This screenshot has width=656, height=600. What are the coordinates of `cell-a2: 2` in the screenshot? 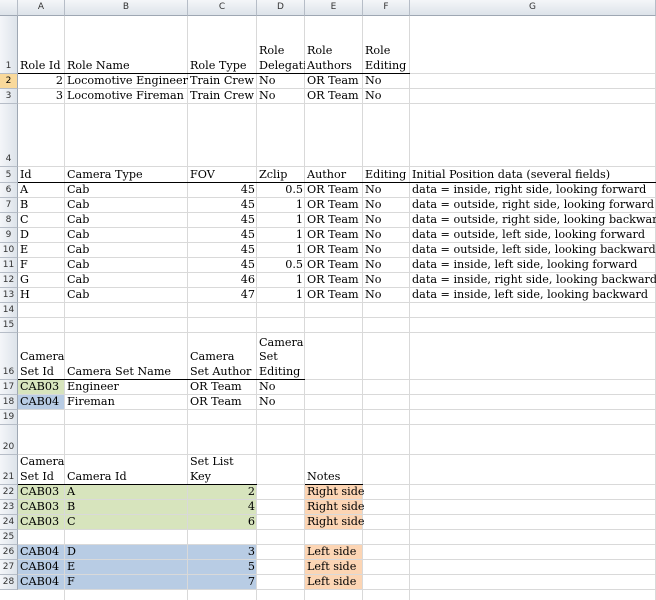 It's located at (41, 81).